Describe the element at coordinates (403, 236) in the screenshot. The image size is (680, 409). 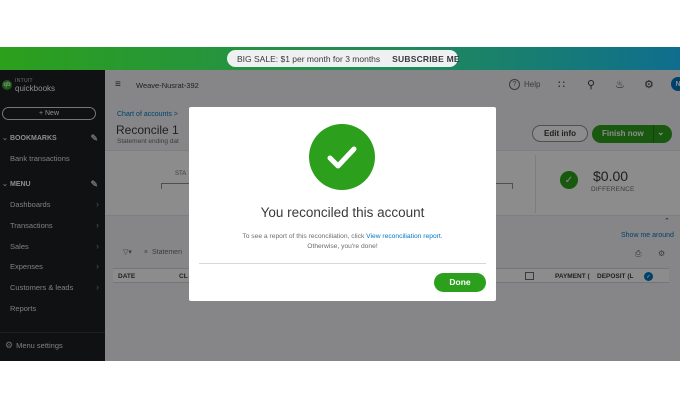
I see `view-reconciliation-report-link: View reconciliation report` at that location.